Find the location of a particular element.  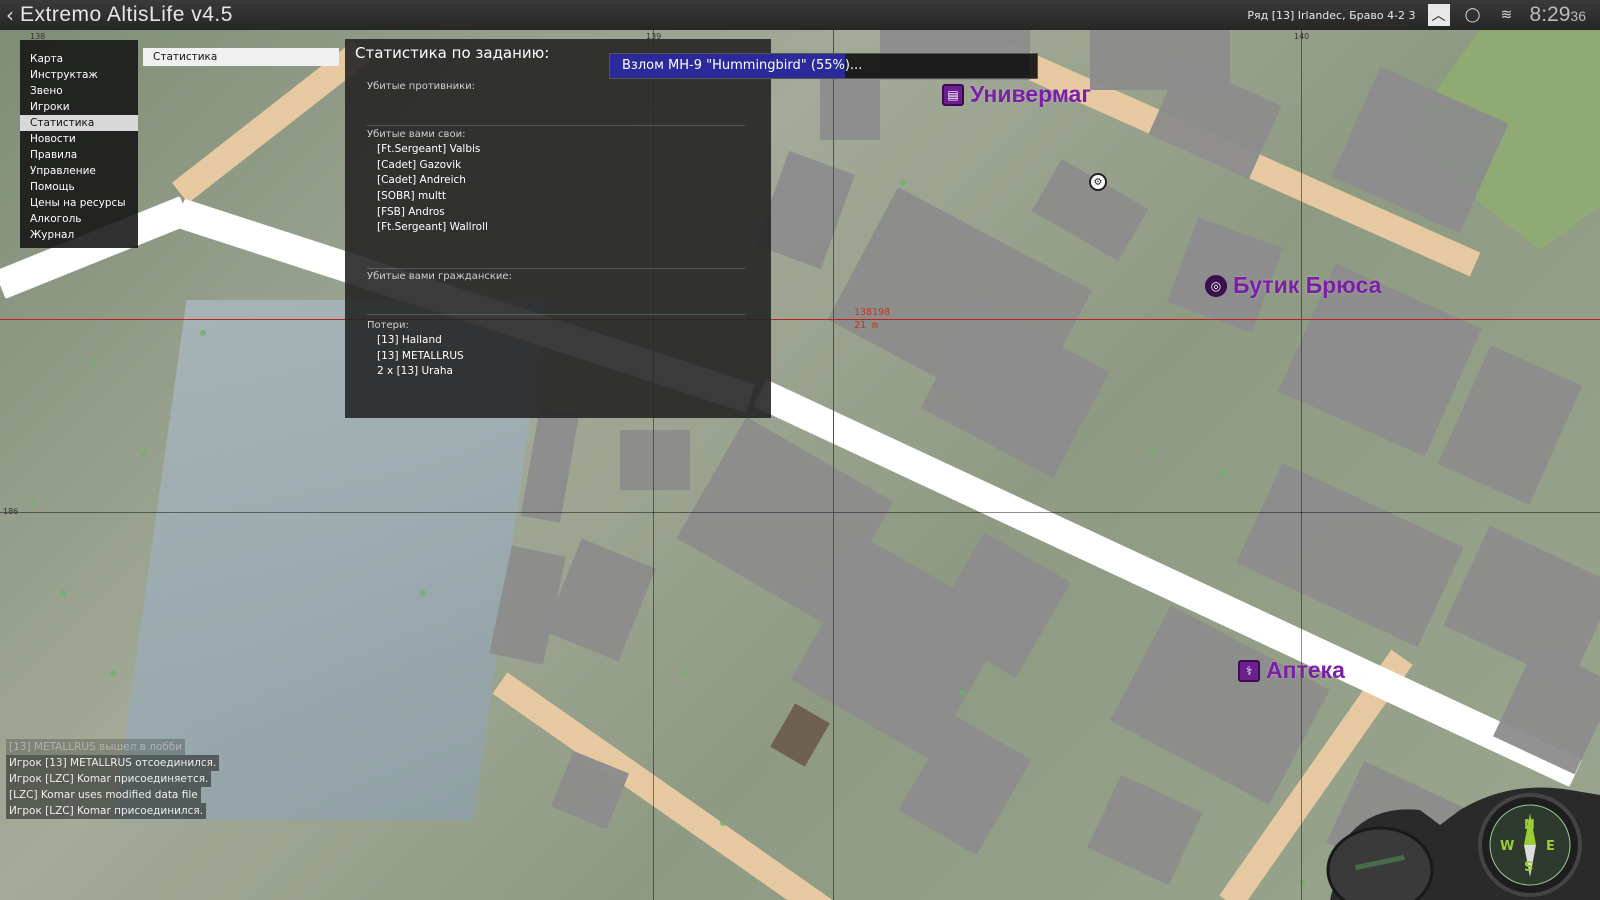

list-item: [SOBR] multt is located at coordinates (411, 196).